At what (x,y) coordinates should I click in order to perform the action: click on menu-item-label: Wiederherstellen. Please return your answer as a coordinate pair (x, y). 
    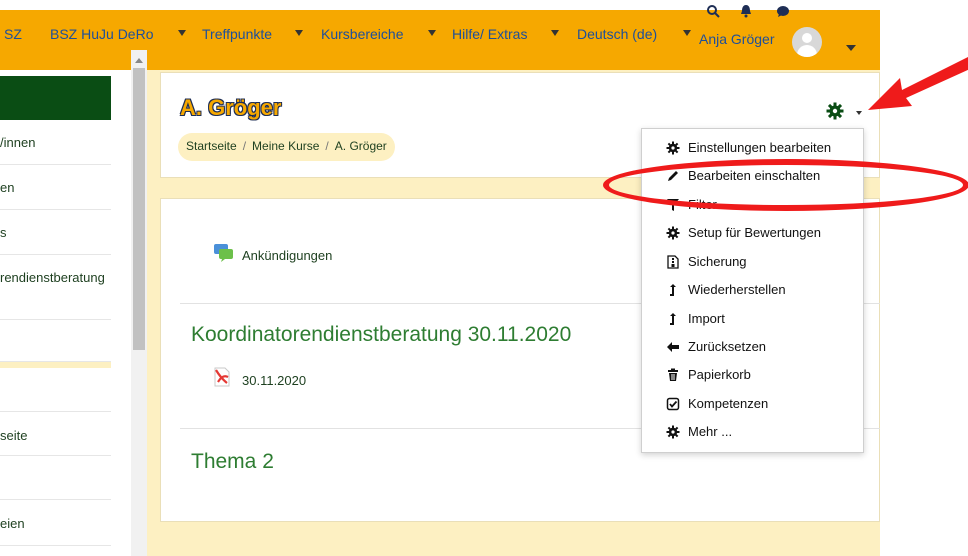
    Looking at the image, I should click on (737, 289).